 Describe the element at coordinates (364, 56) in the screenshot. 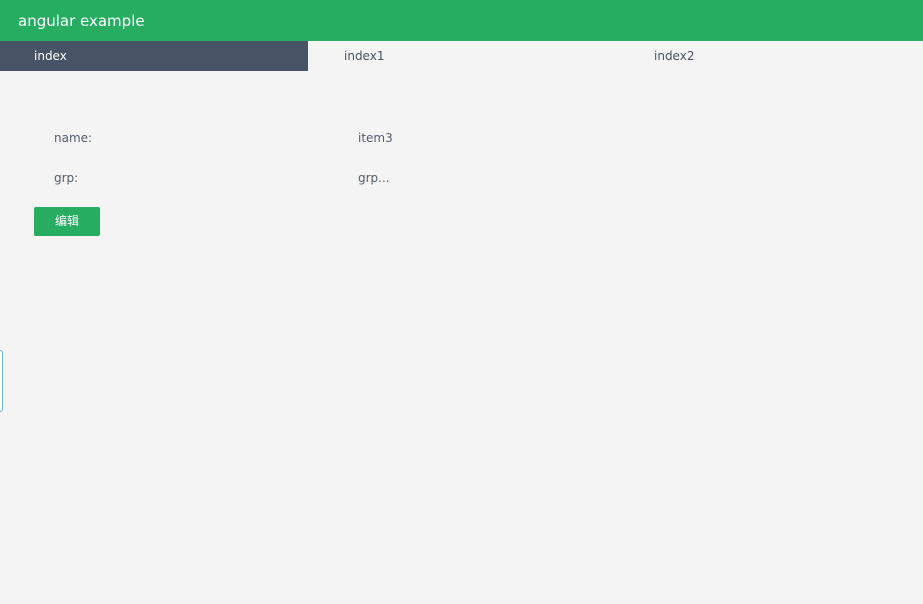

I see `tab-label: index1` at that location.